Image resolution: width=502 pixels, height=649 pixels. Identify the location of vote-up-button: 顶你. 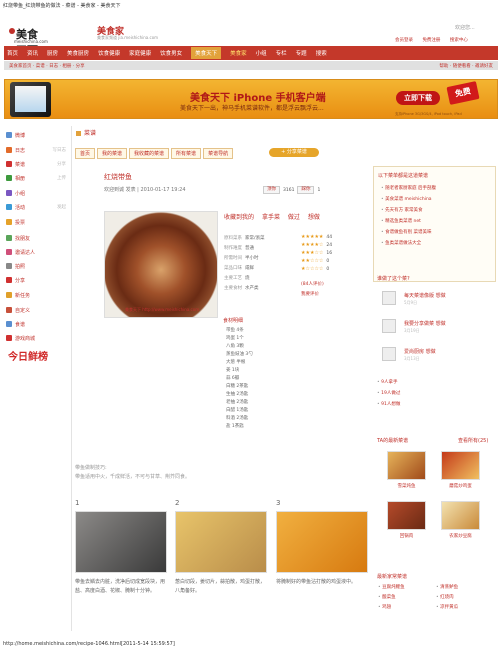
(271, 190).